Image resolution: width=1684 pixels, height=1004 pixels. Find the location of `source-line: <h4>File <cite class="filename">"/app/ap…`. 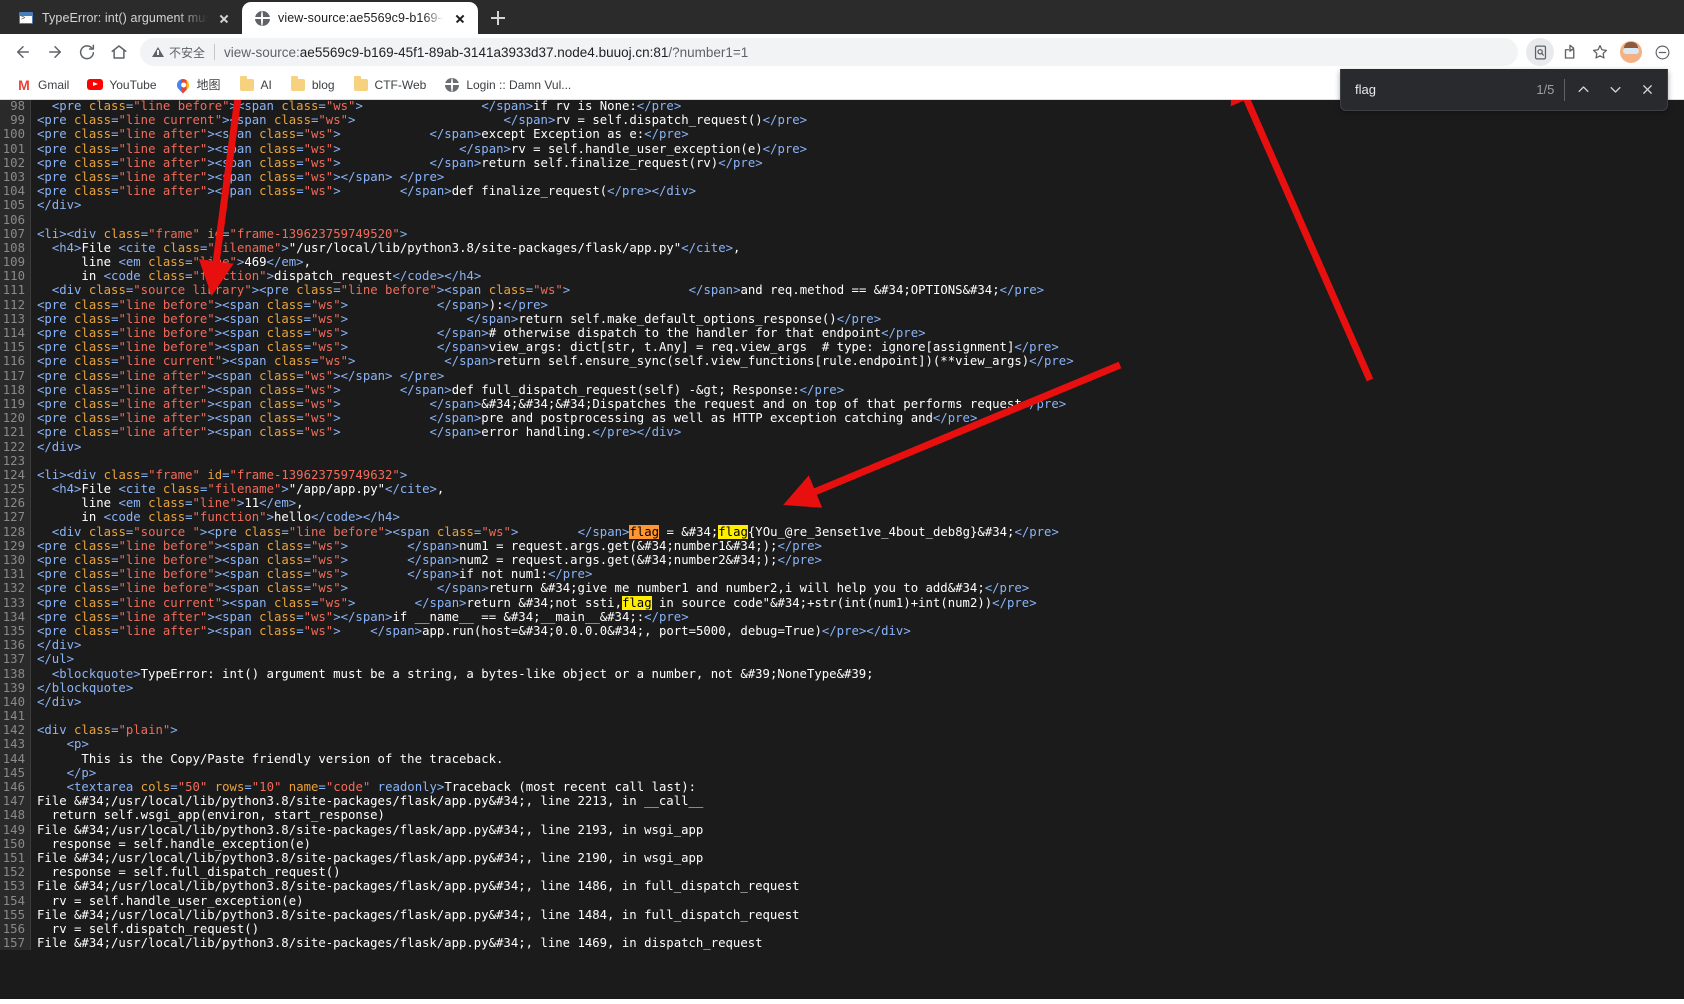

source-line: <h4>File <cite class="filename">"/app/ap… is located at coordinates (248, 489).